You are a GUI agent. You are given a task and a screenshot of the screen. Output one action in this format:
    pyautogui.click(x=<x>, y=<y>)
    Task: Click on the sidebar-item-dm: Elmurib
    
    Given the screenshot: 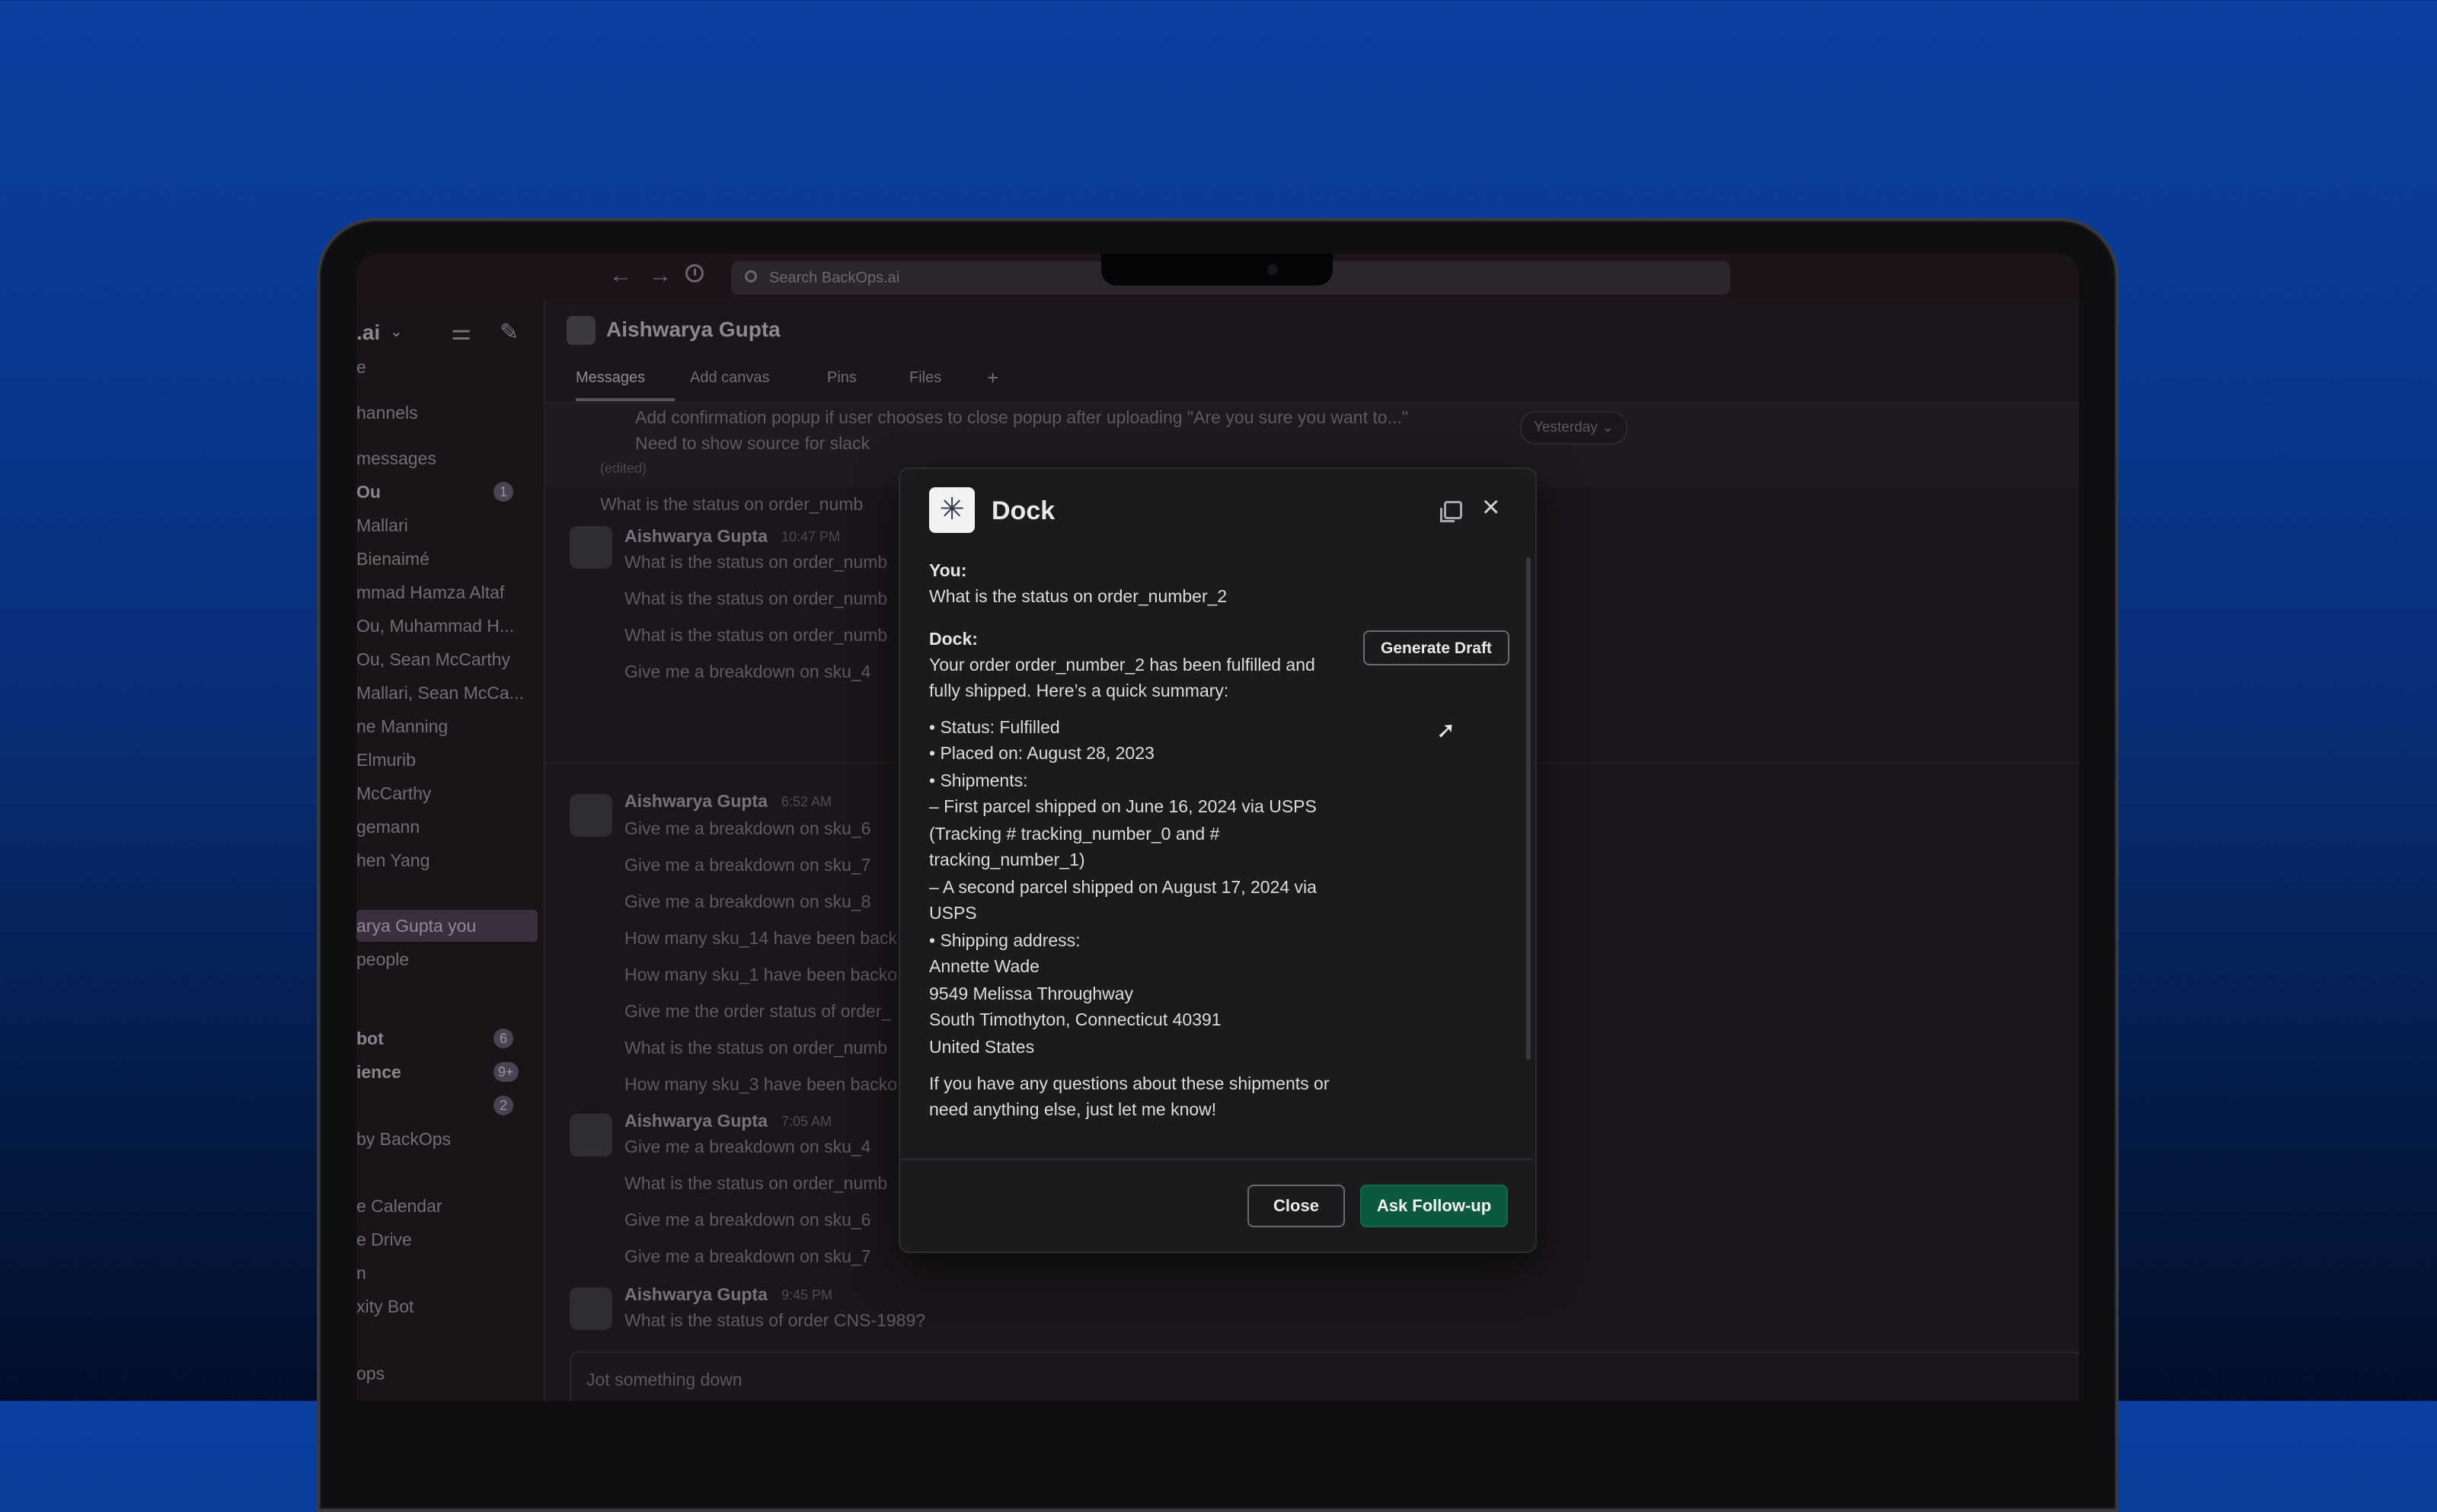 What is the action you would take?
    pyautogui.click(x=386, y=760)
    